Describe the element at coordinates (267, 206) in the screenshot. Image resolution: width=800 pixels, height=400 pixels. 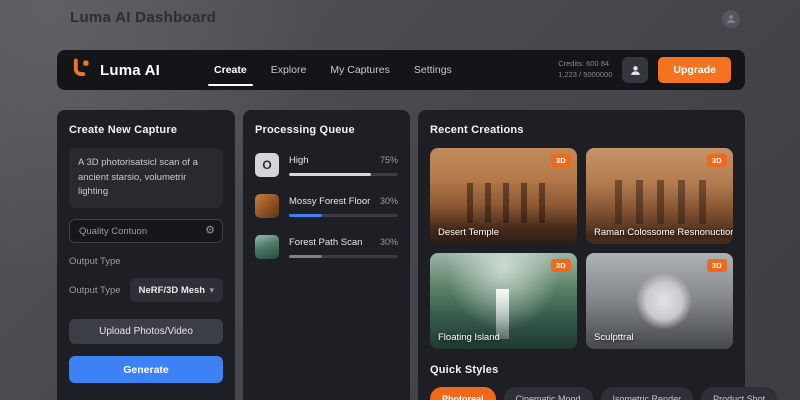
I see `mossy-forest-thumbnail` at that location.